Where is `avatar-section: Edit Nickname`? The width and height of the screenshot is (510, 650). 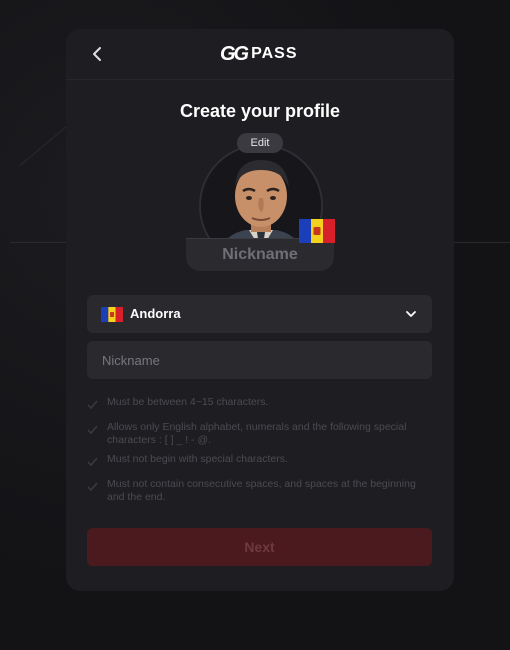
avatar-section: Edit Nickname is located at coordinates (260, 203).